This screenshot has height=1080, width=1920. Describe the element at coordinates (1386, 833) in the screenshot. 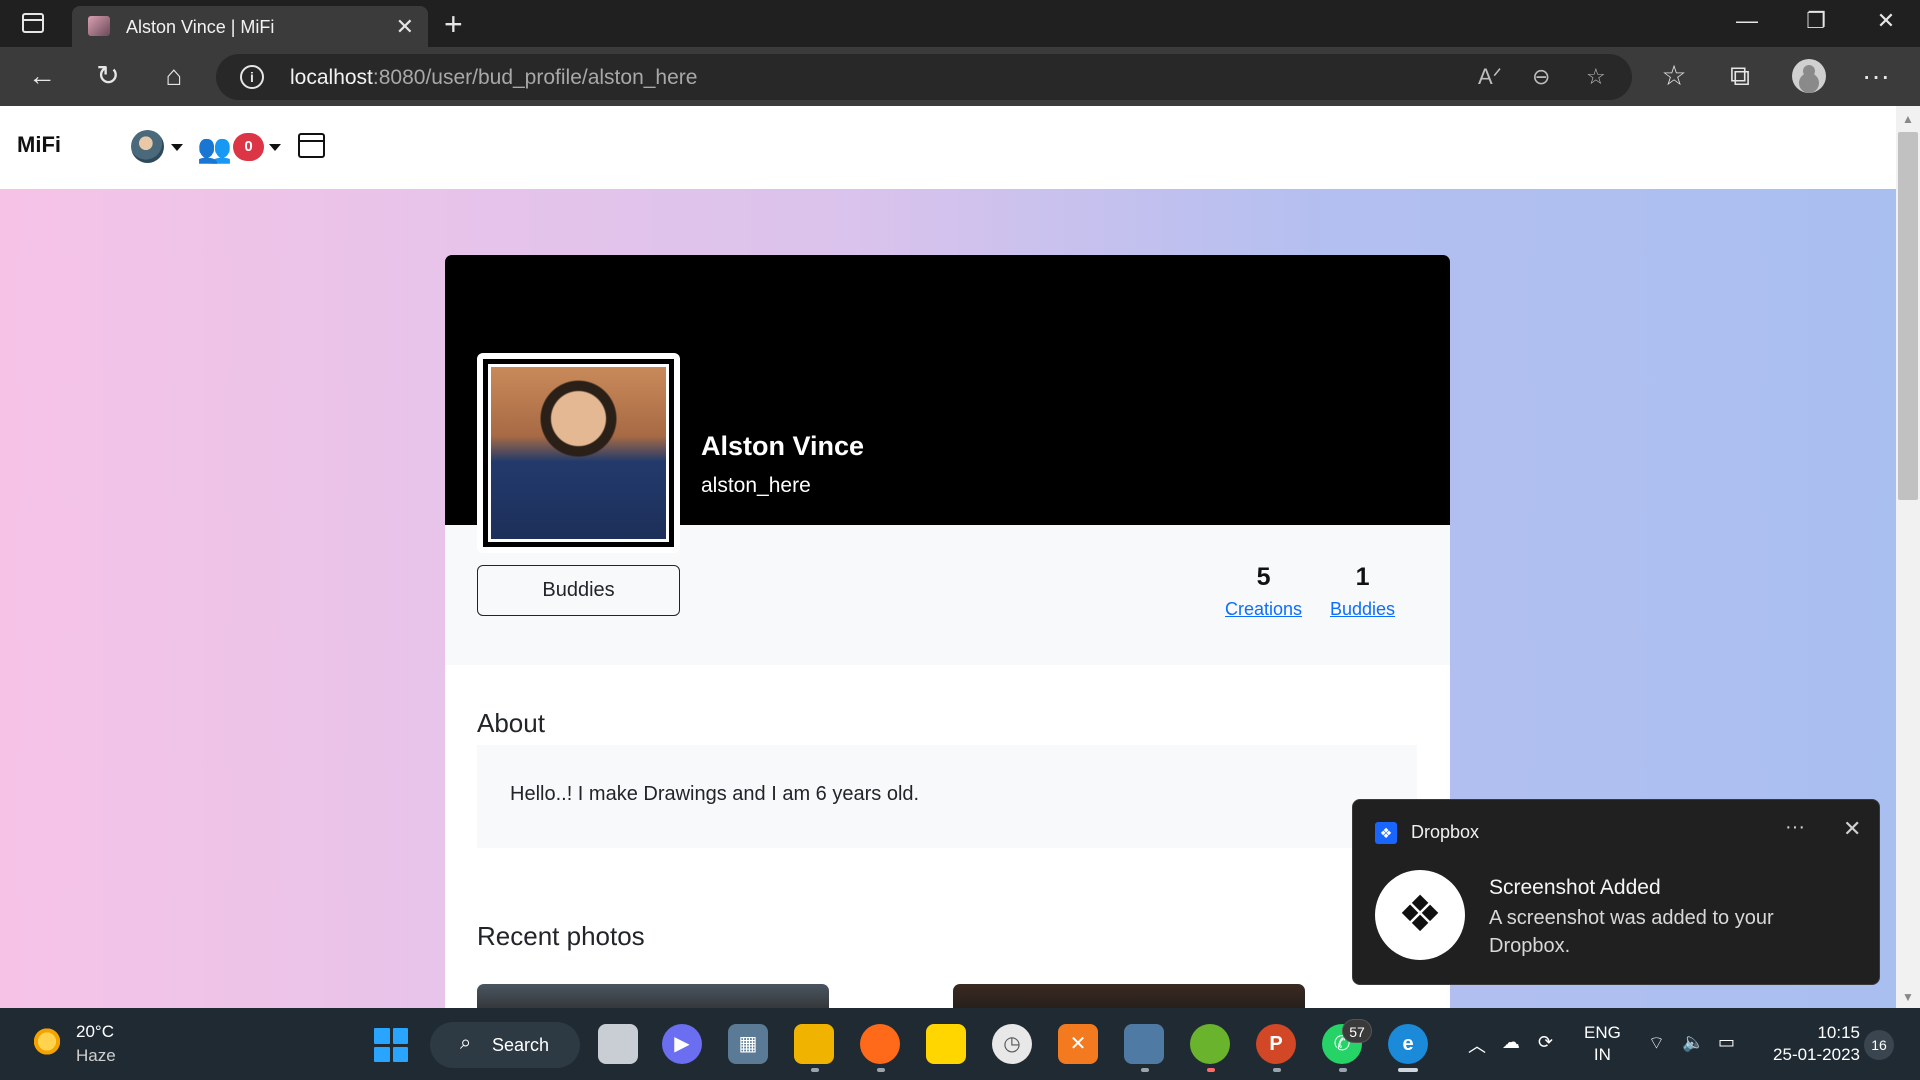

I see `dropbox-small-icon: ❖` at that location.